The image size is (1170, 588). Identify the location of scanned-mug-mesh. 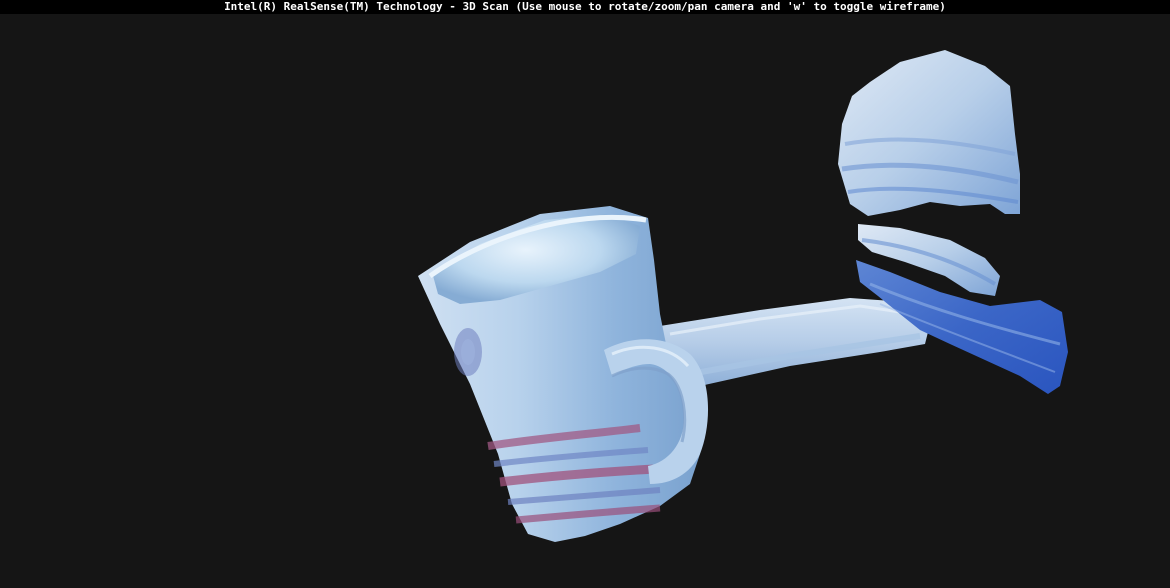
(563, 374).